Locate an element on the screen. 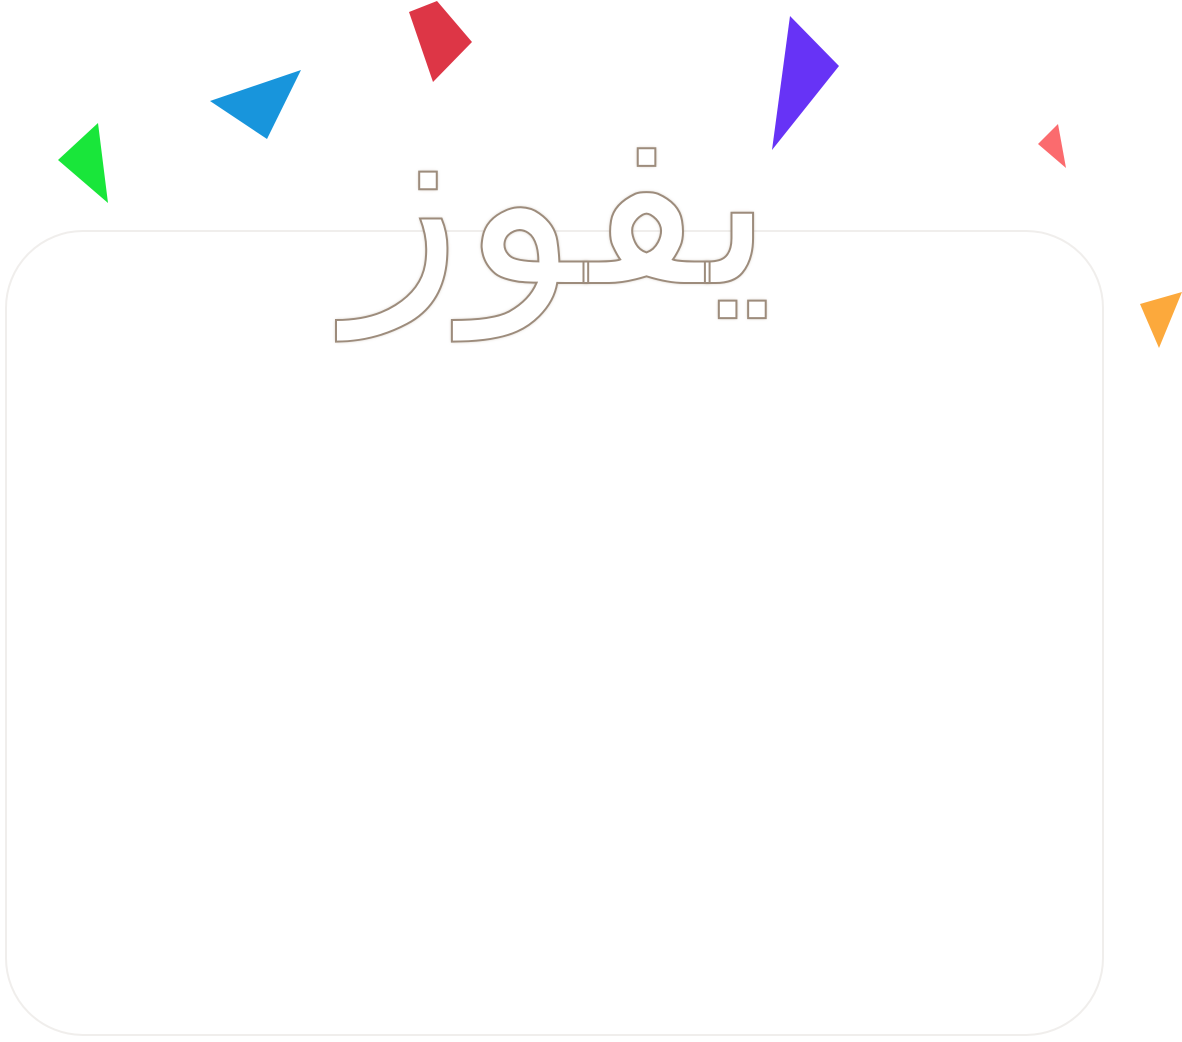  confetti-coral is located at coordinates (1052, 146).